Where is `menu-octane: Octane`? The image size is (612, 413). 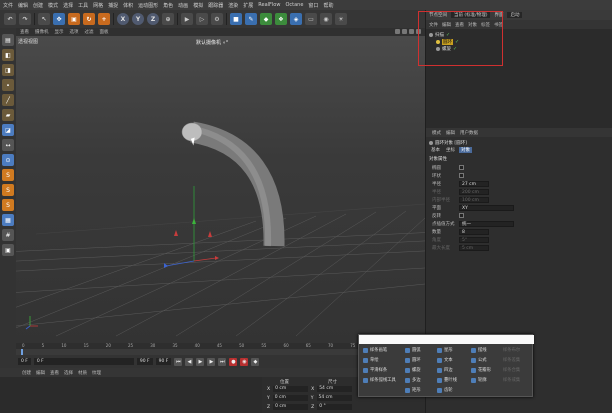 menu-octane: Octane is located at coordinates (294, 5).